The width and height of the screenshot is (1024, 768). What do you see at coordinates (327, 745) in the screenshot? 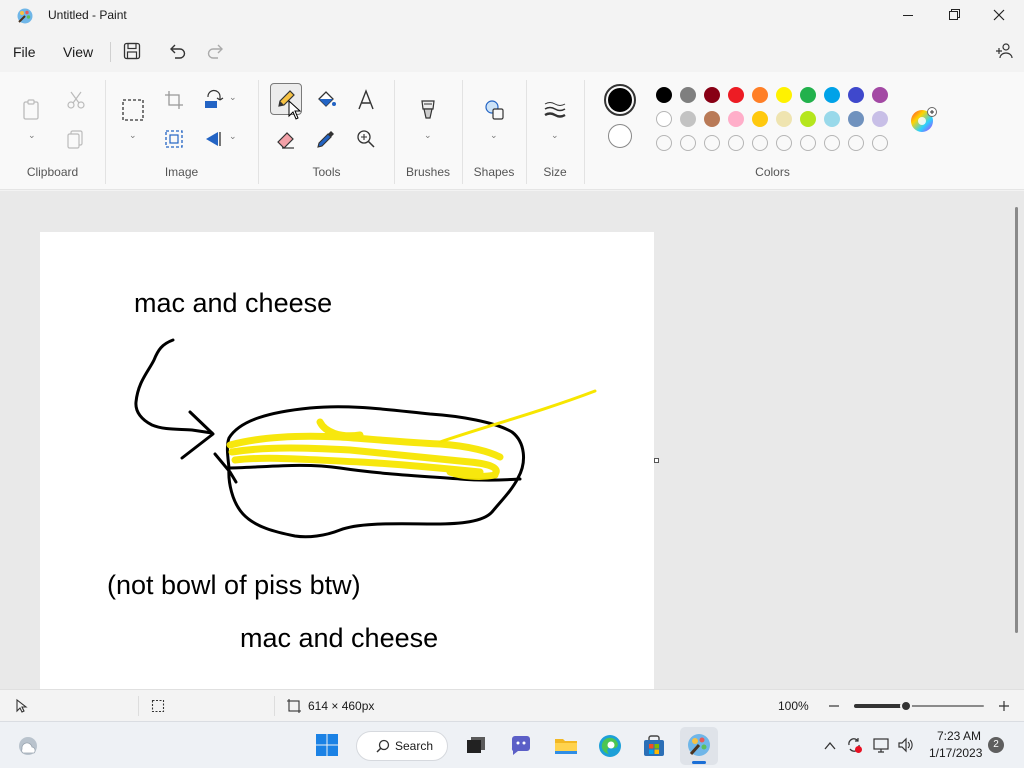
I see `start-button` at bounding box center [327, 745].